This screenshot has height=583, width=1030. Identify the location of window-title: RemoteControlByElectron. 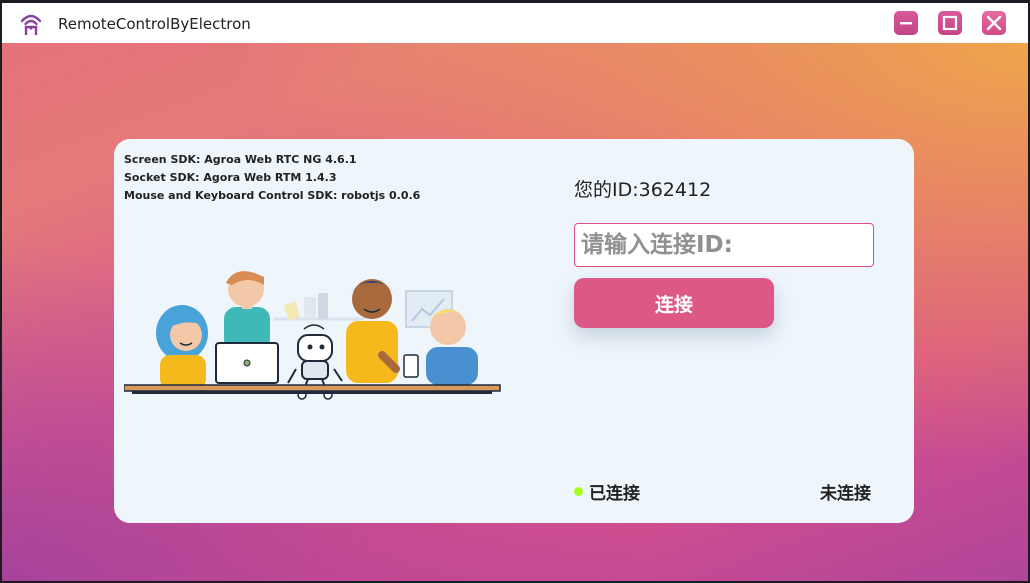
(154, 24).